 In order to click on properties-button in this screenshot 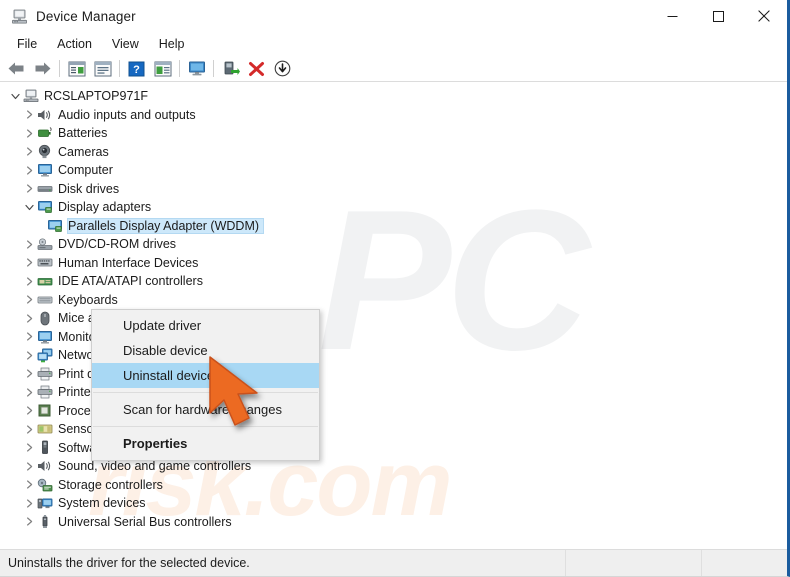, I will do `click(102, 69)`.